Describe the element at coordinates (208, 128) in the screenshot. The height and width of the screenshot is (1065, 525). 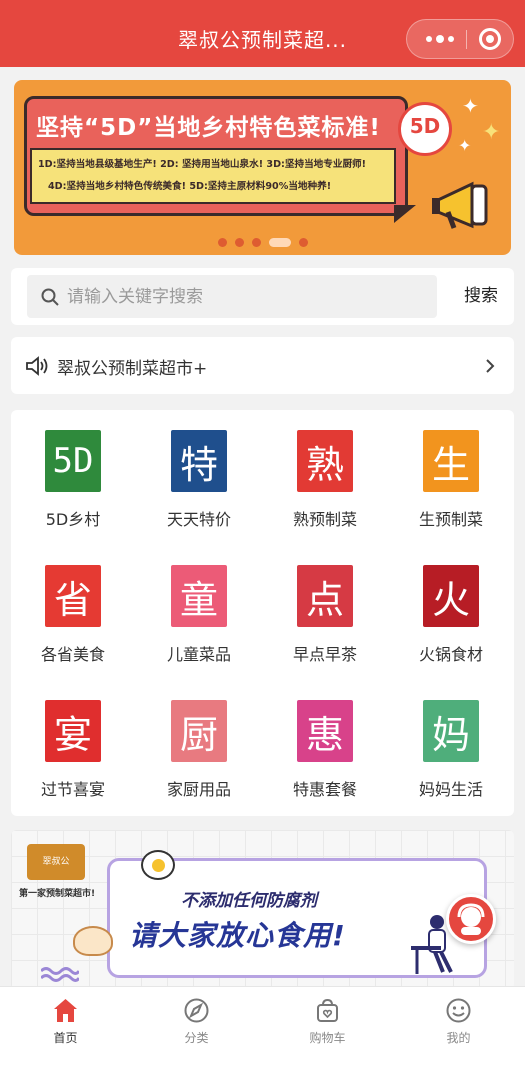
I see `banner-headline: 坚持“5D”当地乡村特色菜标准!` at that location.